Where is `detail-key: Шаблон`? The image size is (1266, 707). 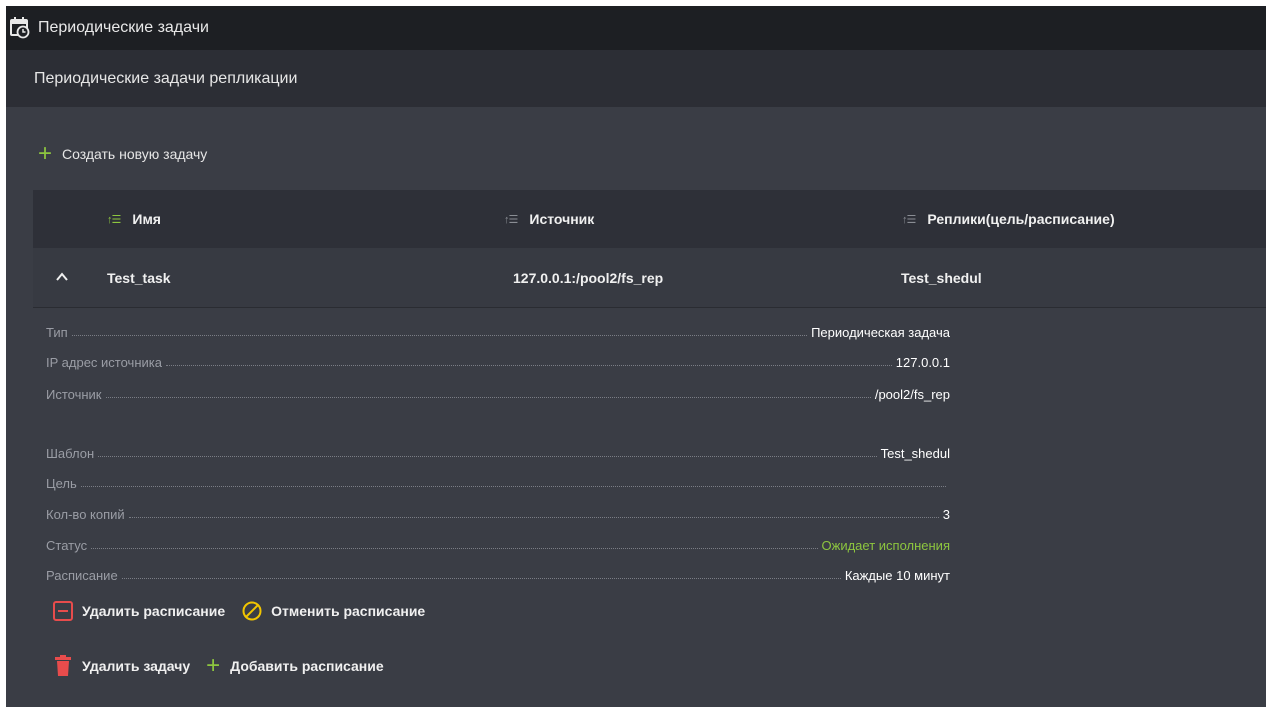 detail-key: Шаблон is located at coordinates (70, 453).